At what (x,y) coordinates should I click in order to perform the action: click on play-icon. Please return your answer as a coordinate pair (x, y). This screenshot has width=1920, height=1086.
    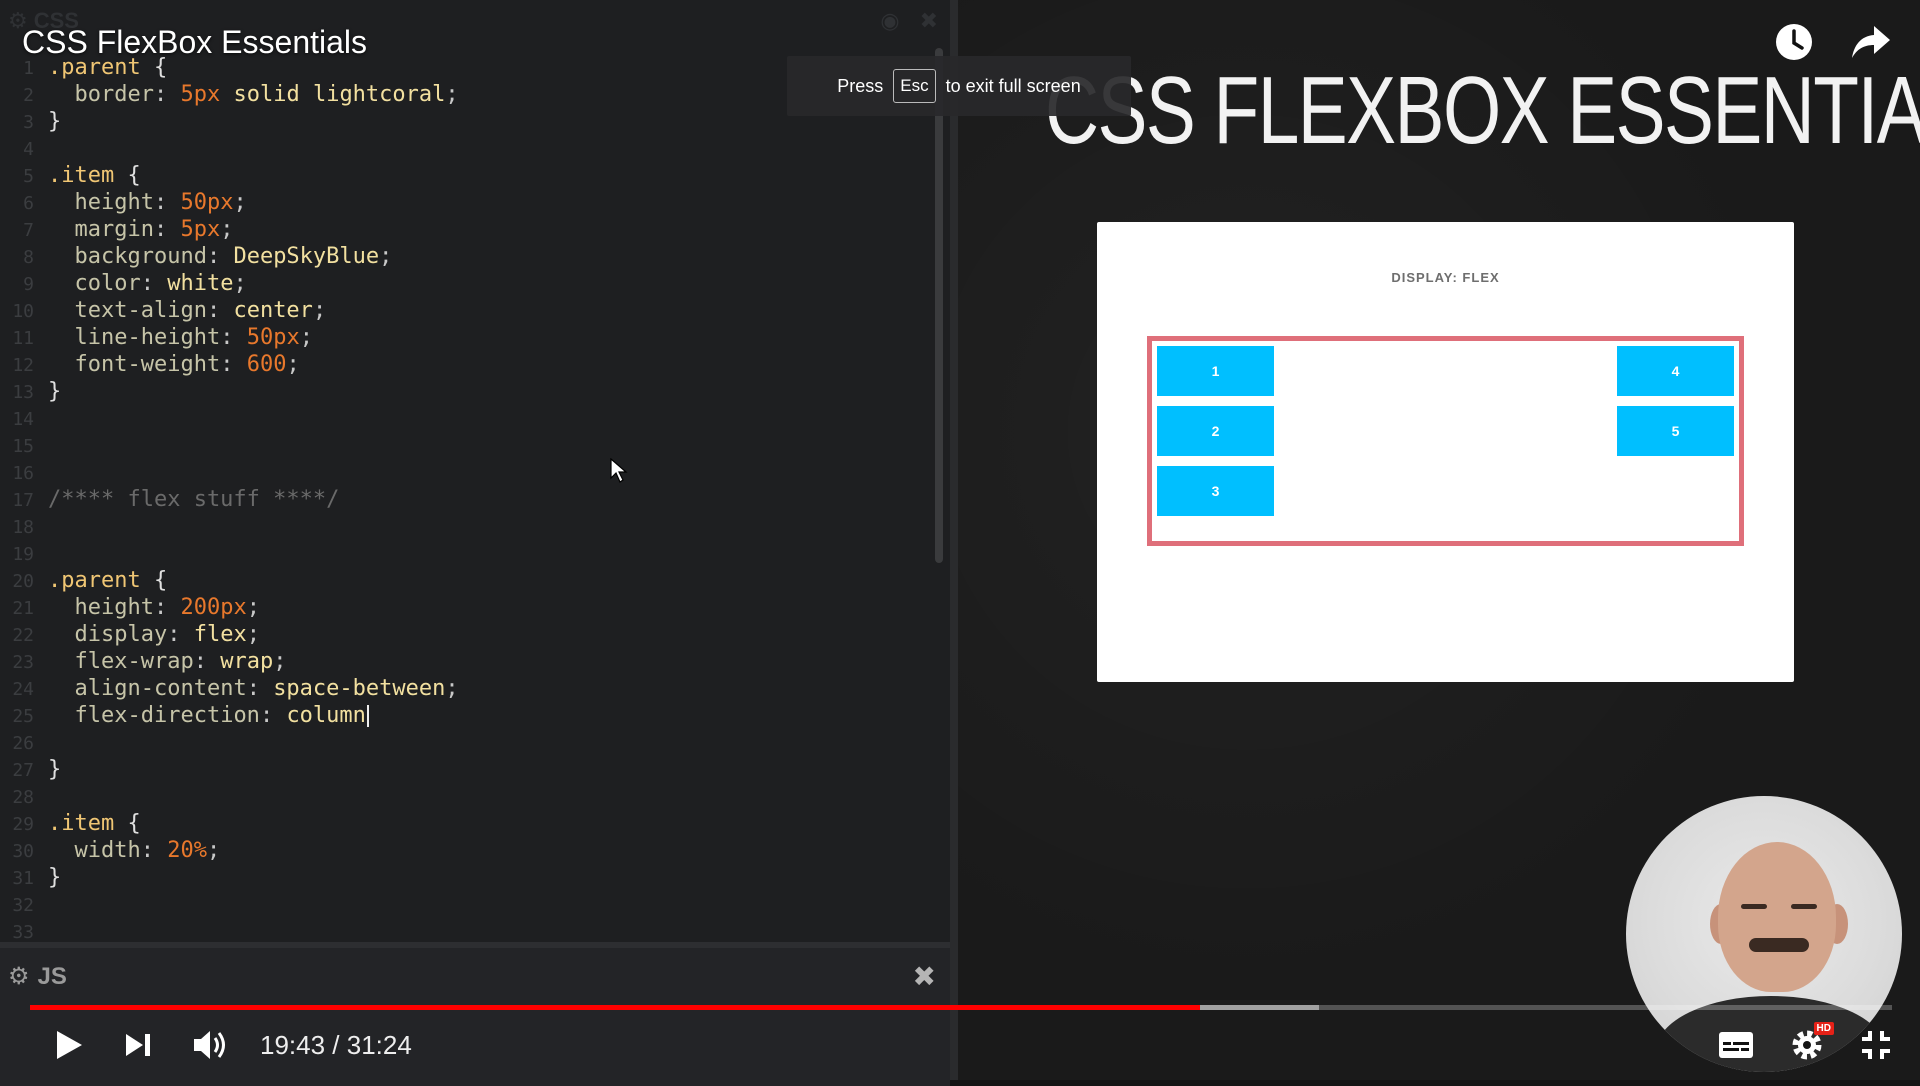
    Looking at the image, I should click on (69, 1045).